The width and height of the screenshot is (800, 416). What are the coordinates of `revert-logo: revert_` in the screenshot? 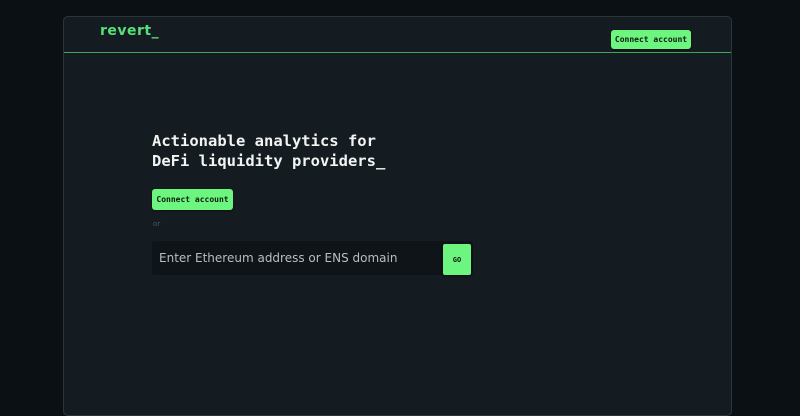 It's located at (129, 31).